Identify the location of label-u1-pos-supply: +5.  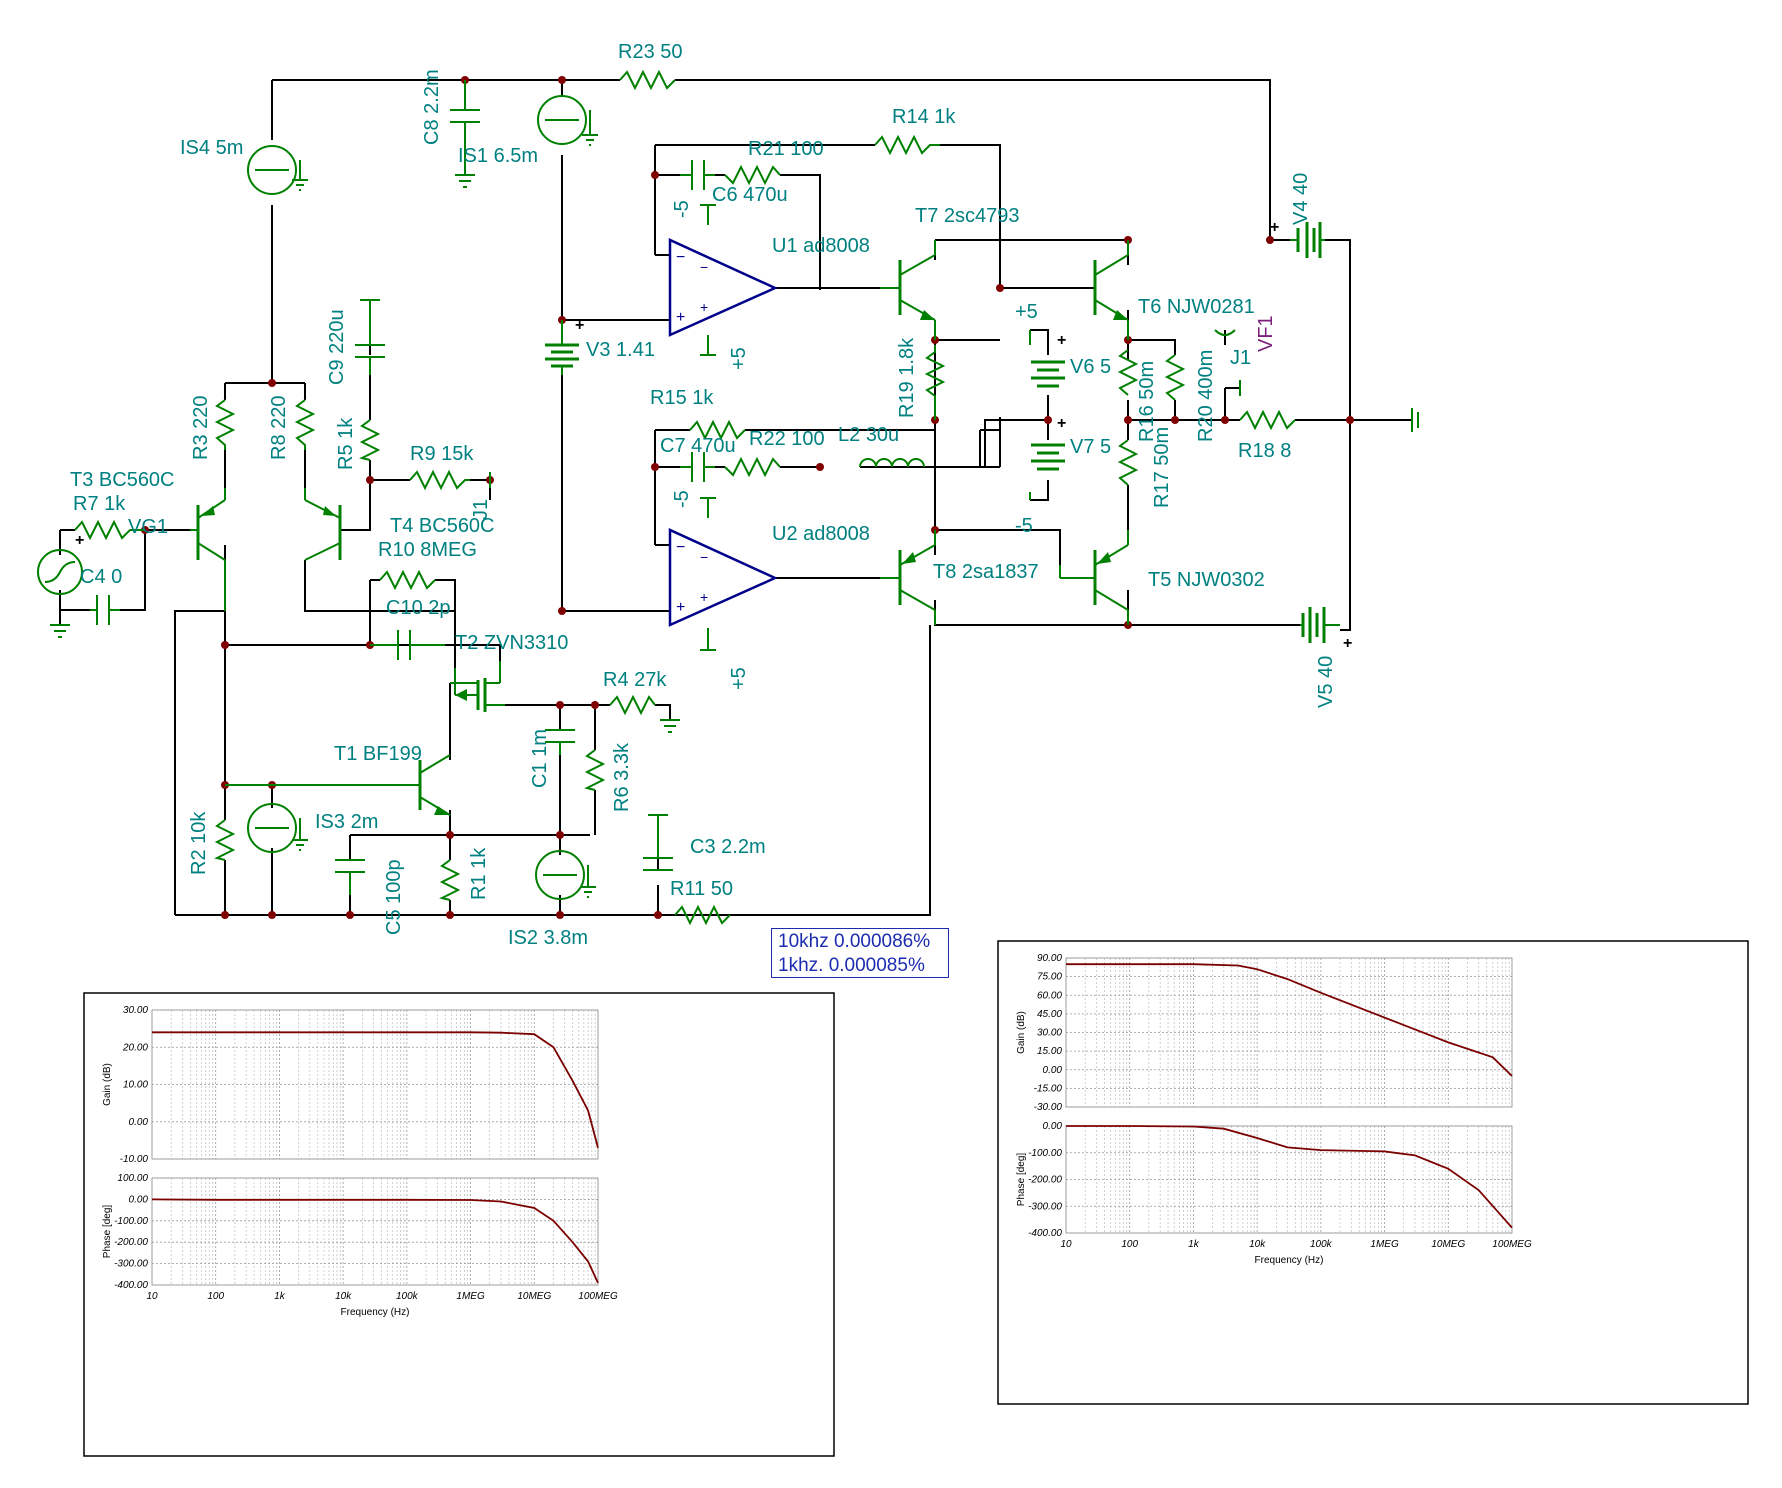
(739, 358).